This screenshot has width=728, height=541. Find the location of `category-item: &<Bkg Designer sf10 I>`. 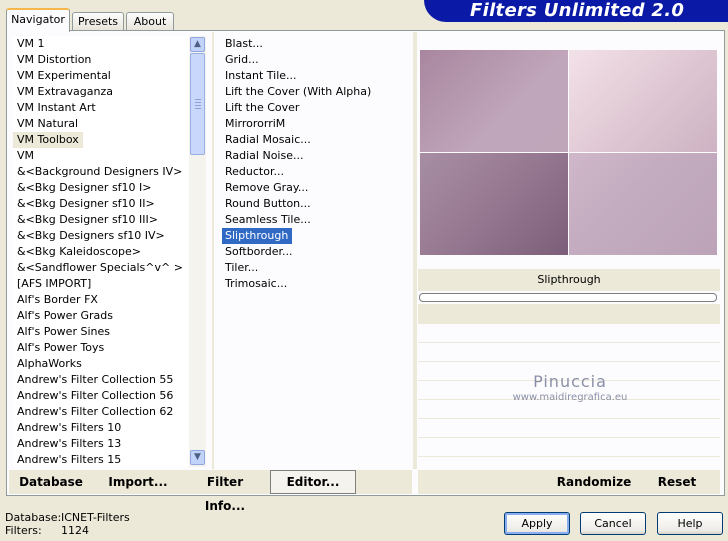

category-item: &<Bkg Designer sf10 I> is located at coordinates (101, 188).